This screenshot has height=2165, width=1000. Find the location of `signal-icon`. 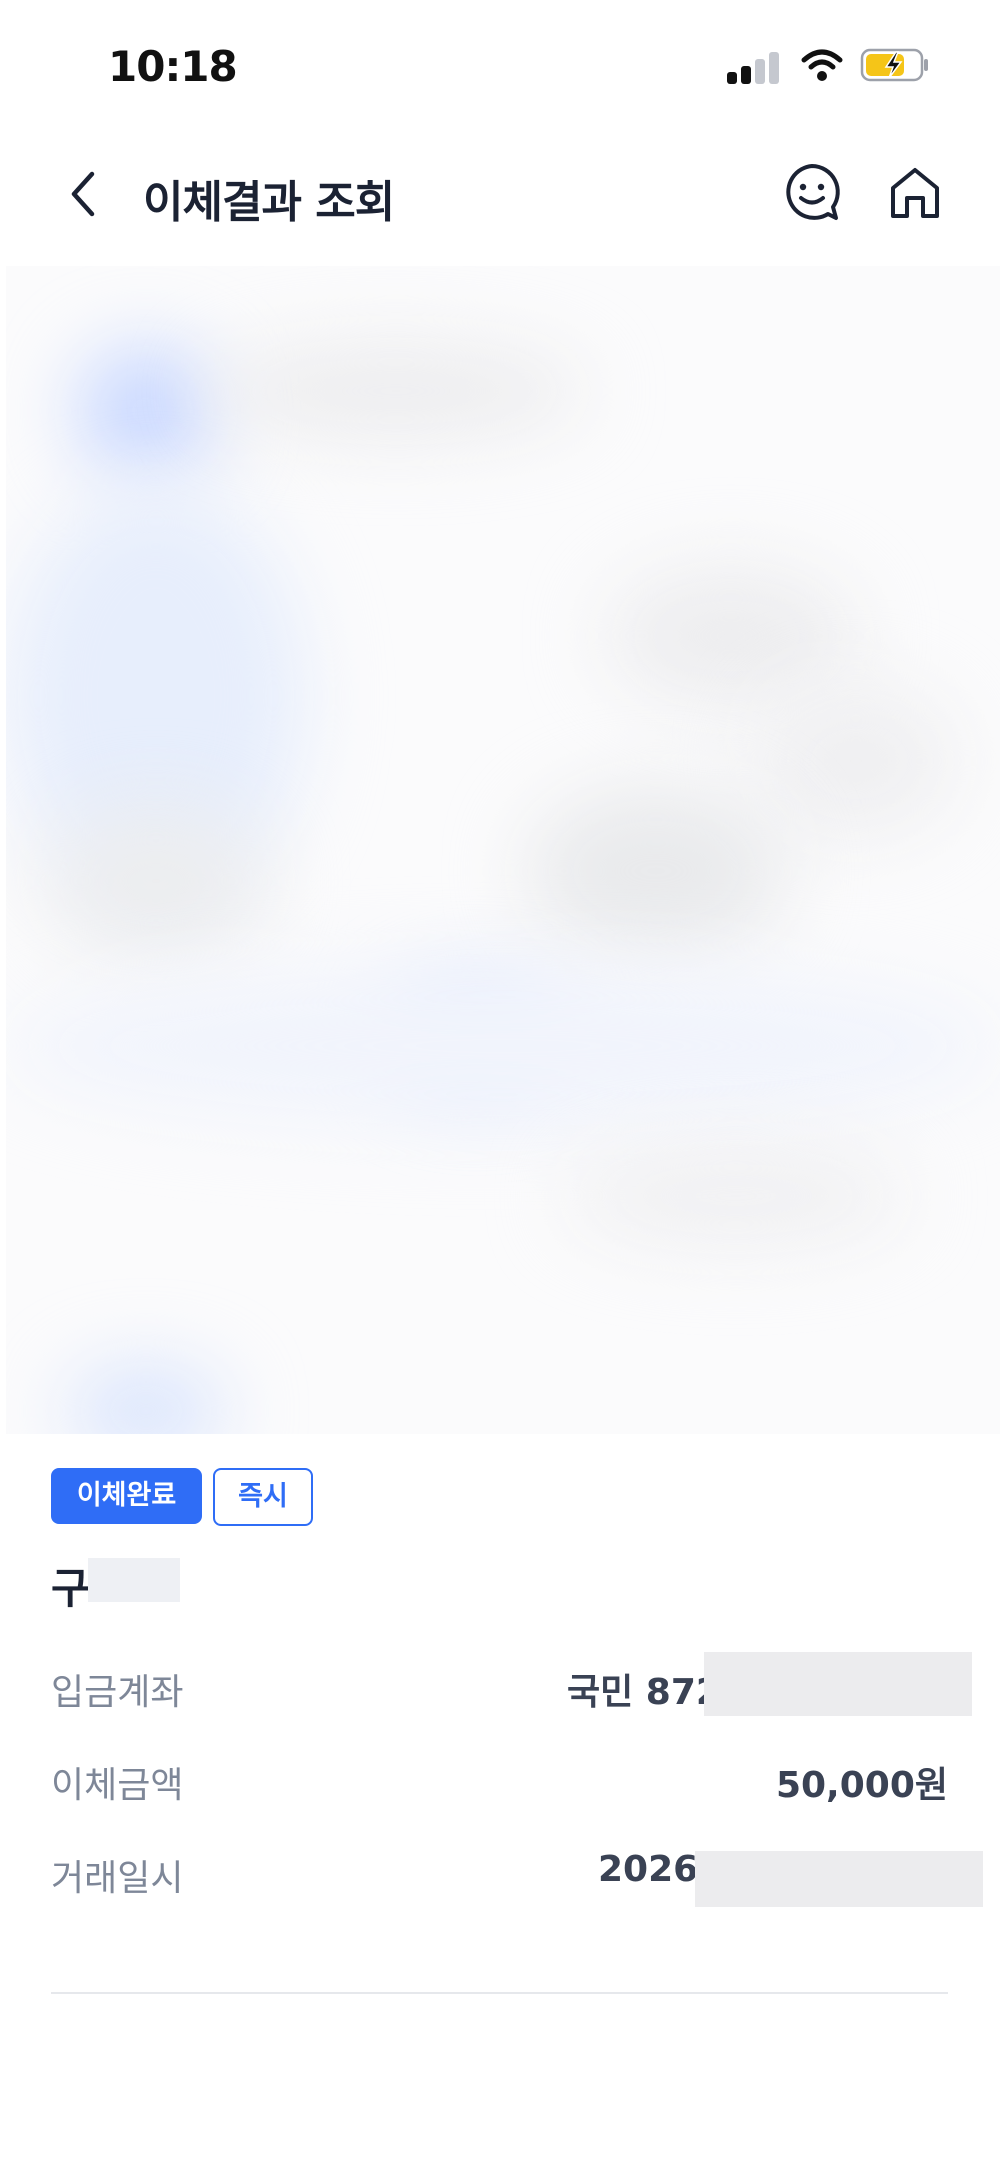

signal-icon is located at coordinates (754, 68).